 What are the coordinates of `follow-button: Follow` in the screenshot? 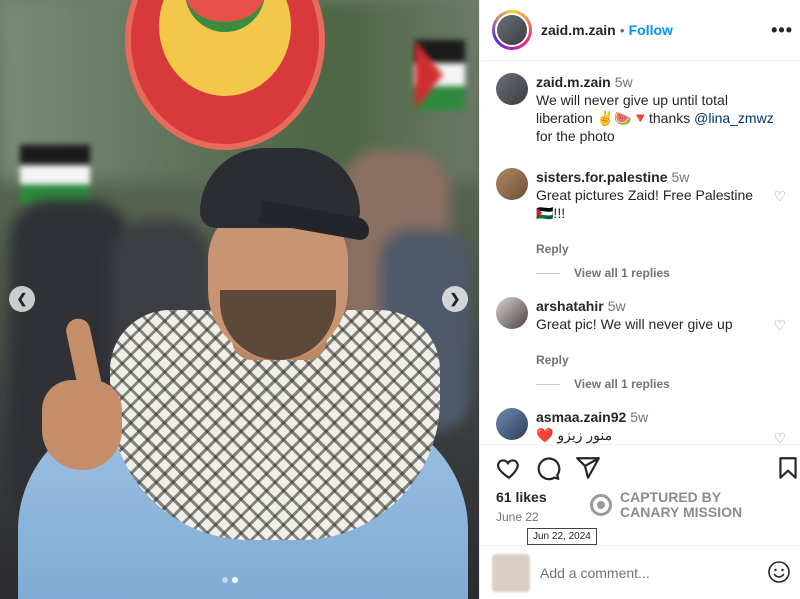 It's located at (651, 30).